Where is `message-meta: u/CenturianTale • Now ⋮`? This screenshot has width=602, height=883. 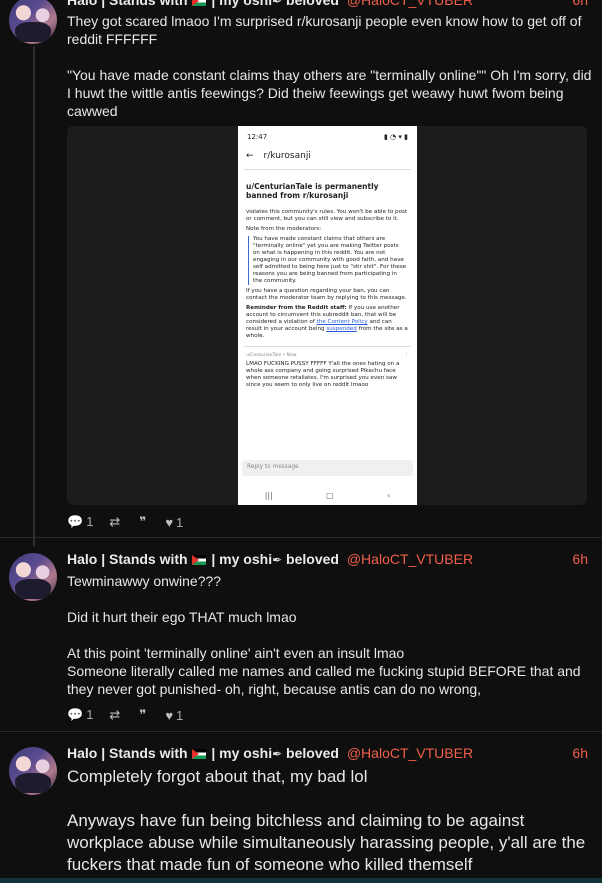
message-meta: u/CenturianTale • Now ⋮ is located at coordinates (327, 355).